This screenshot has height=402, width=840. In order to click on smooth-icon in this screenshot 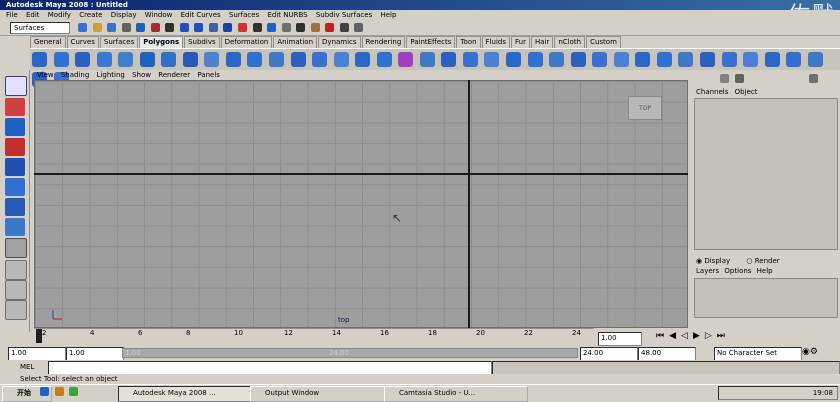, I will do `click(320, 59)`.